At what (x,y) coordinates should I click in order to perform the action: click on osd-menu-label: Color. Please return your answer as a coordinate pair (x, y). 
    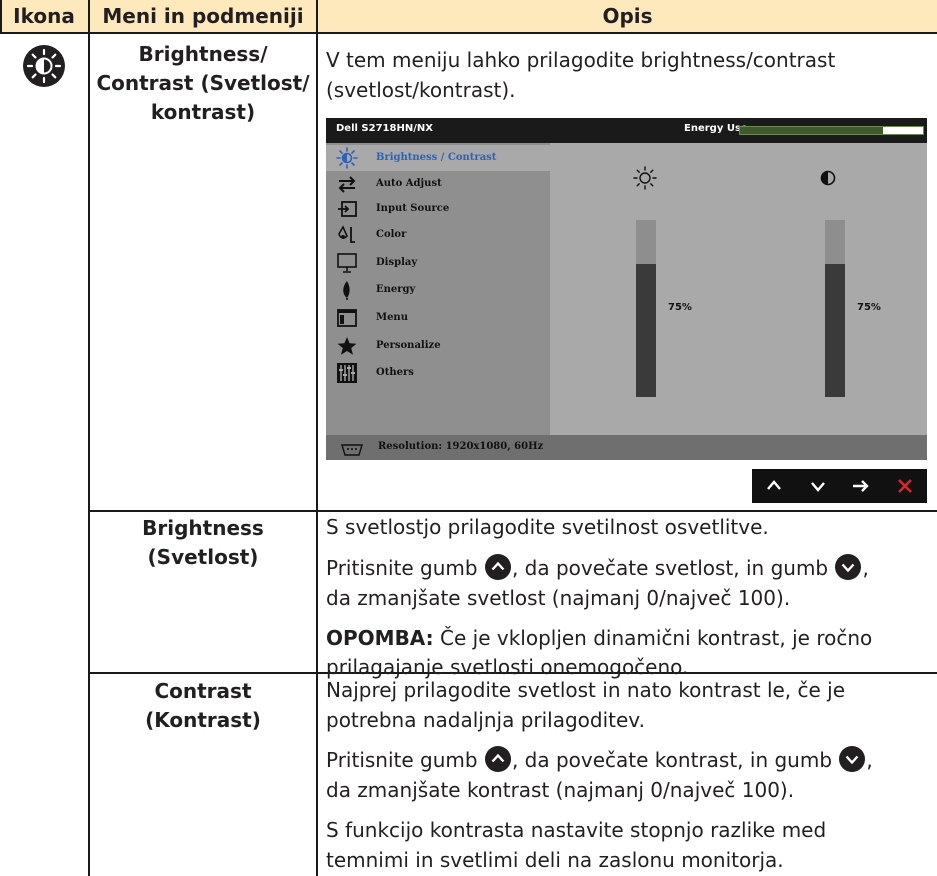
    Looking at the image, I should click on (391, 234).